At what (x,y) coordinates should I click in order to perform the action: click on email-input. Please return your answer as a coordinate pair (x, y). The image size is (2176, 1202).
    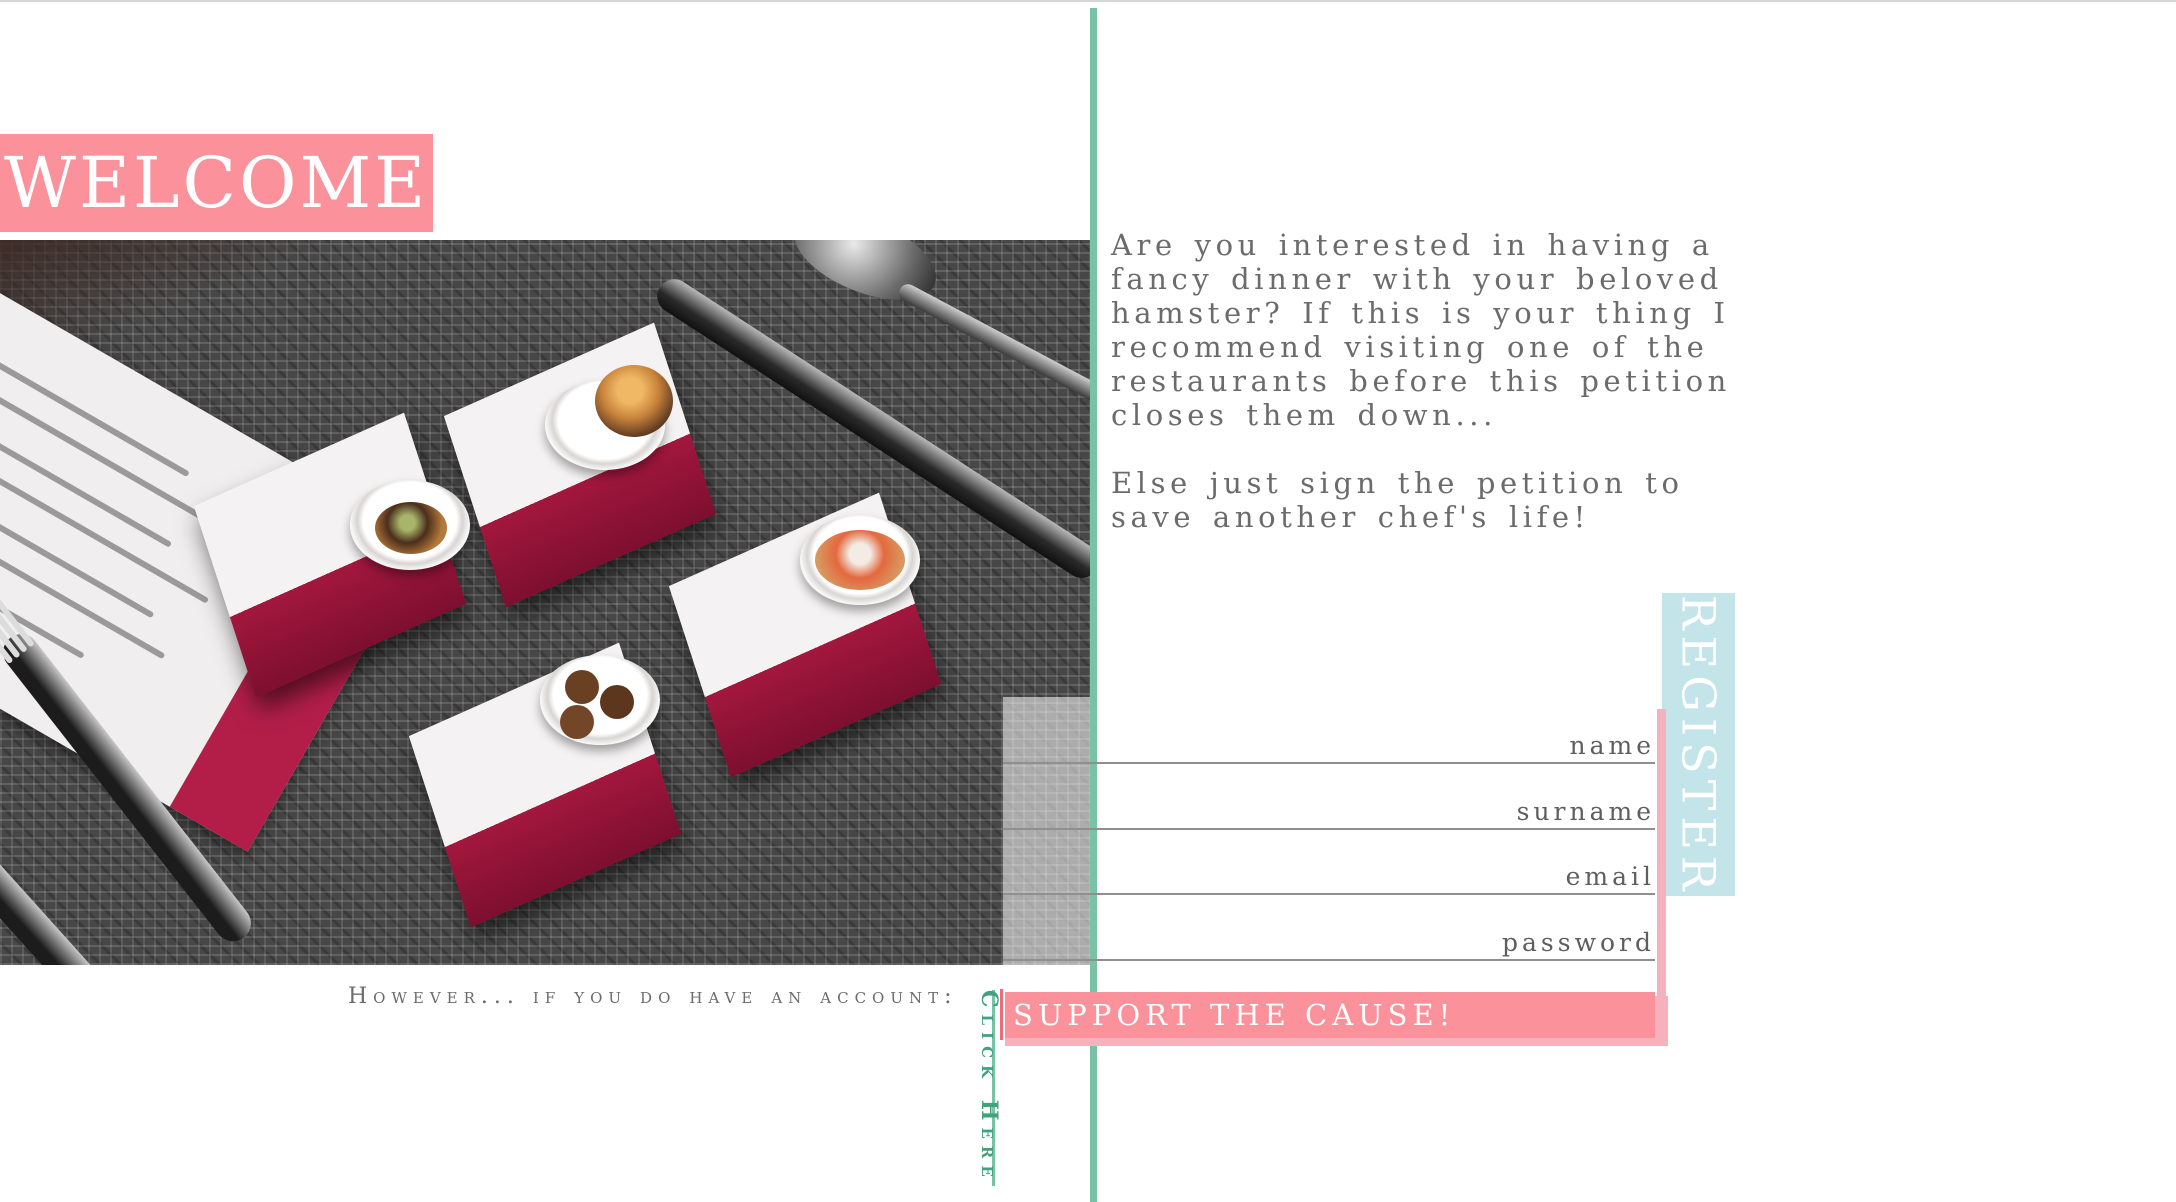
    Looking at the image, I should click on (1293, 872).